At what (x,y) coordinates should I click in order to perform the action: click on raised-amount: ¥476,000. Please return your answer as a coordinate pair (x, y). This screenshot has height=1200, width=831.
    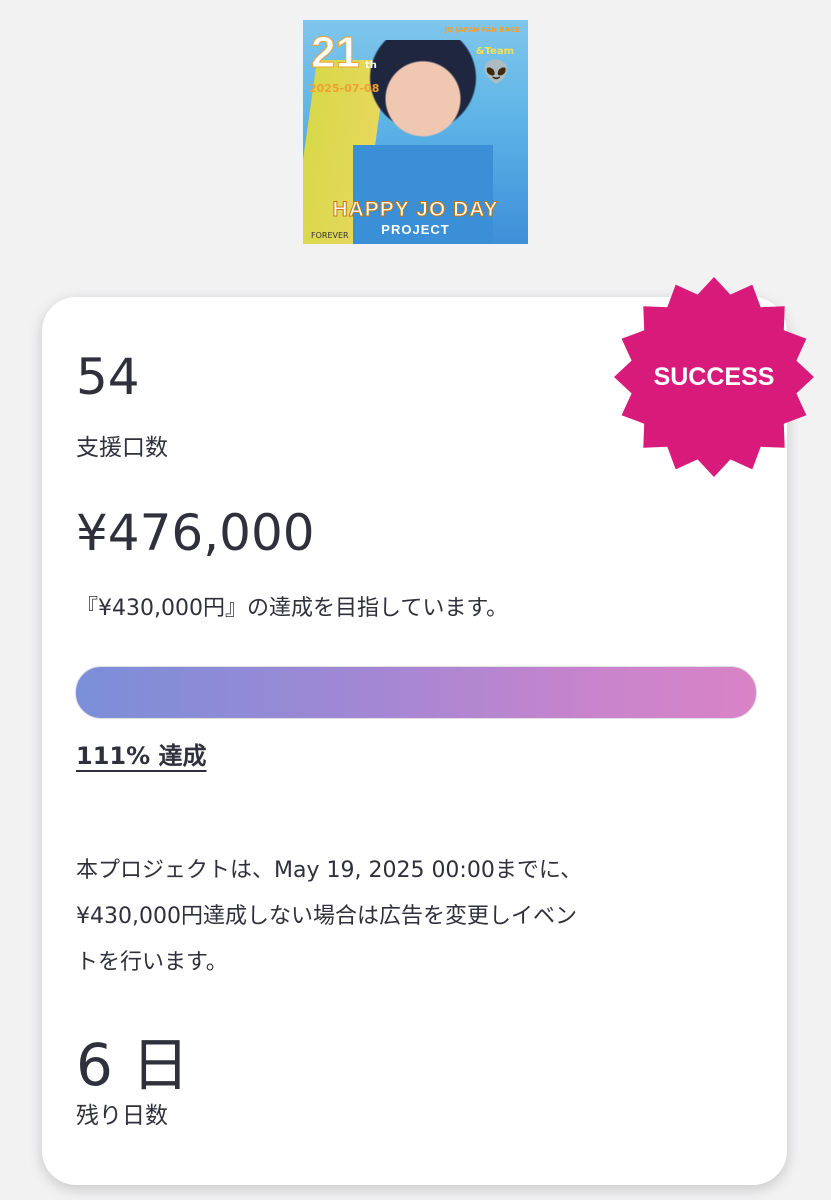
    Looking at the image, I should click on (195, 533).